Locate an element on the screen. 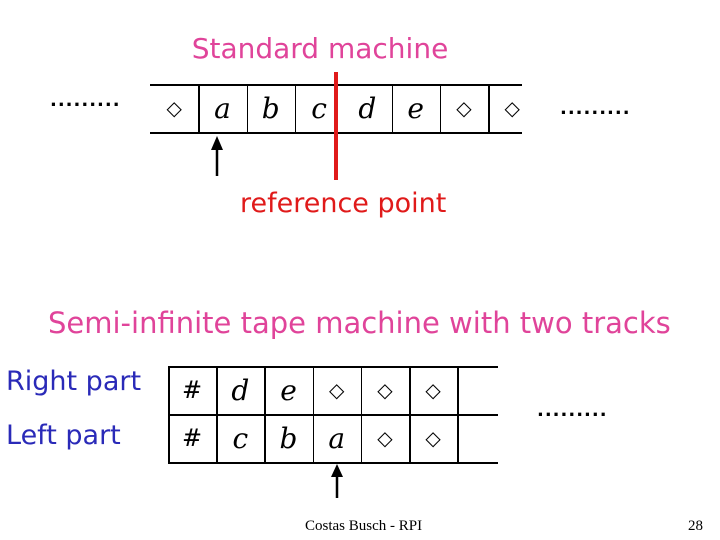 The image size is (720, 540). reference-line is located at coordinates (336, 126).